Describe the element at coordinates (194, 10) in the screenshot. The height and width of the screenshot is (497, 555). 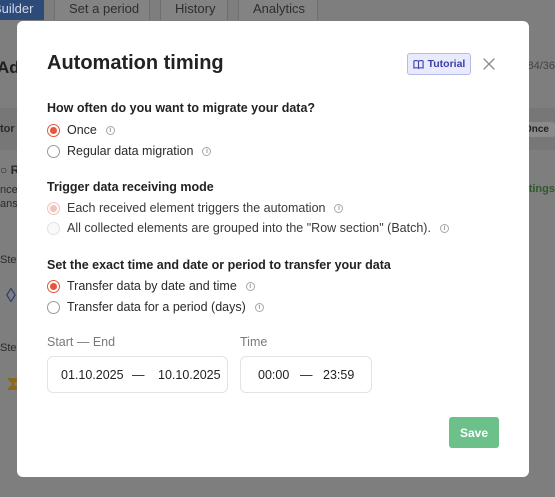
I see `tab-history: History` at that location.